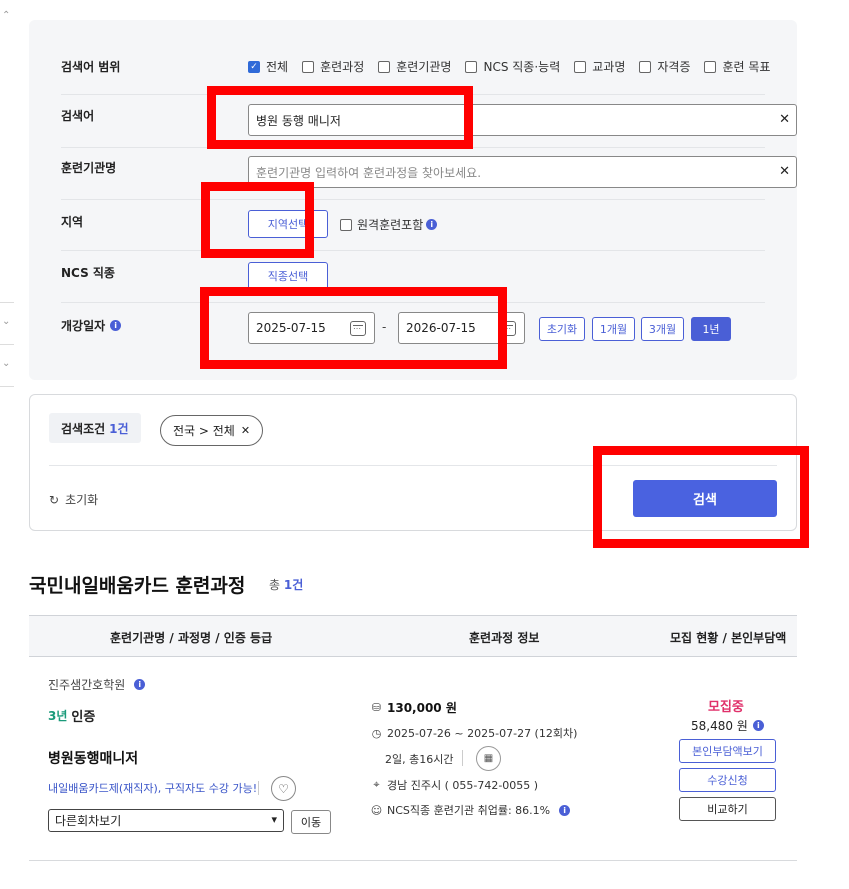 The width and height of the screenshot is (849, 889). What do you see at coordinates (254, 66) in the screenshot?
I see `checkbox-checked-icon: ✓` at bounding box center [254, 66].